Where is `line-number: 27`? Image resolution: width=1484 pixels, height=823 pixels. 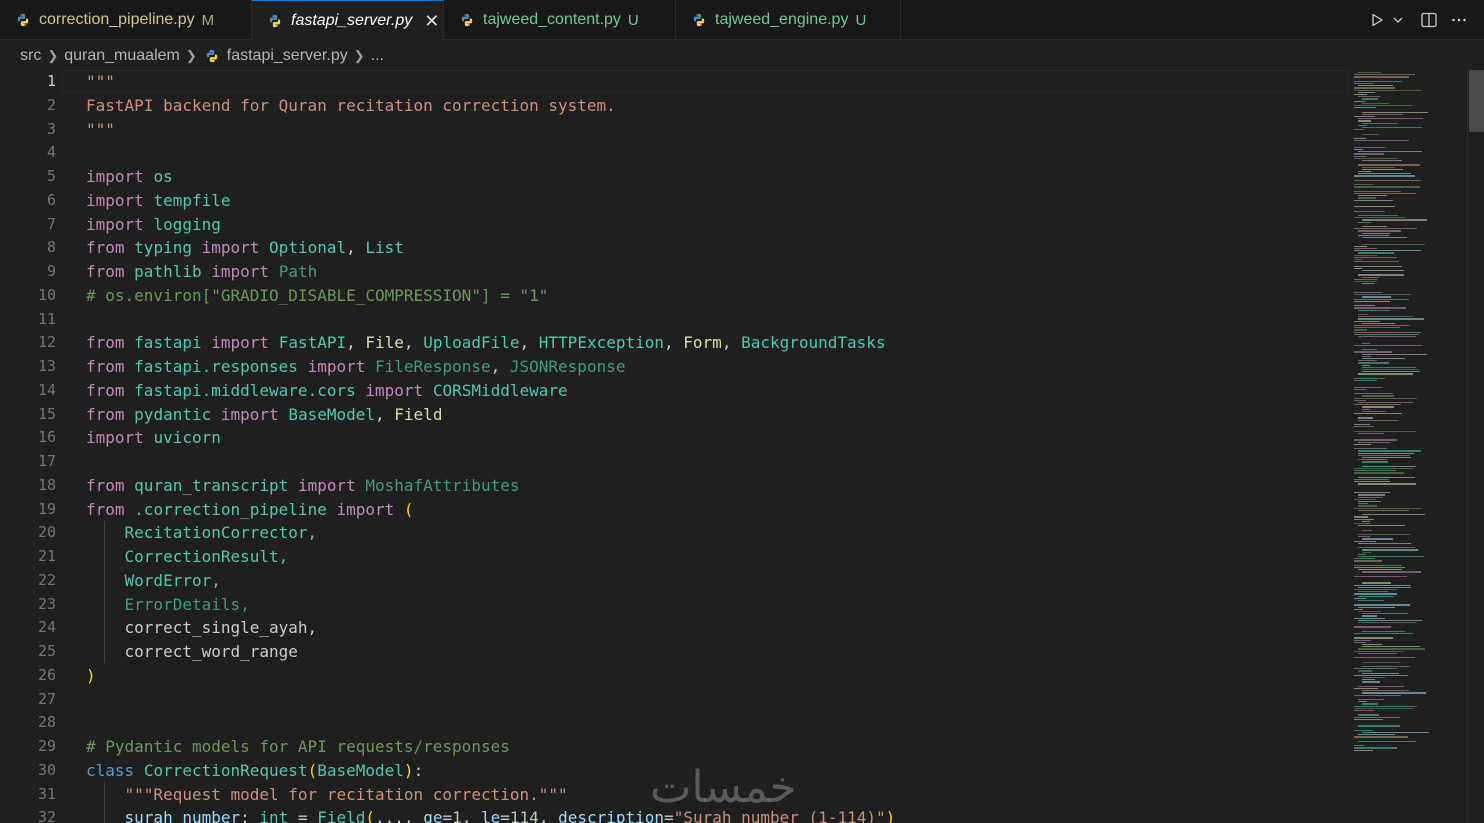 line-number: 27 is located at coordinates (46, 698).